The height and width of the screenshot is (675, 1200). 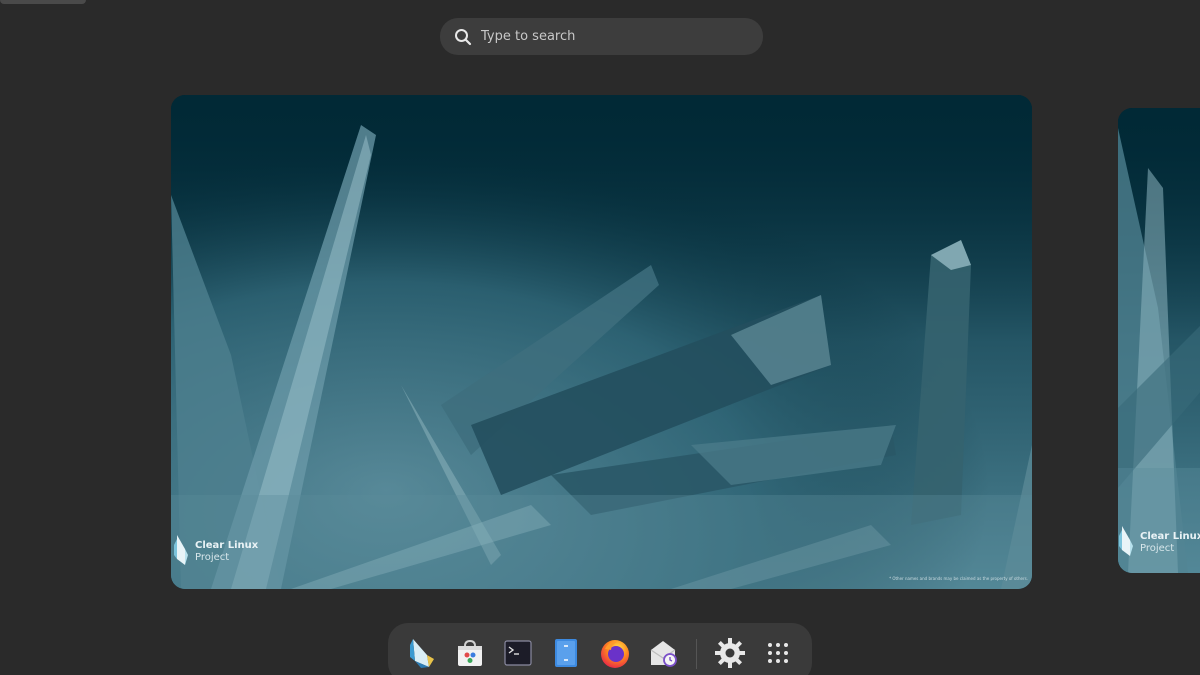 I want to click on search-input, so click(x=622, y=36).